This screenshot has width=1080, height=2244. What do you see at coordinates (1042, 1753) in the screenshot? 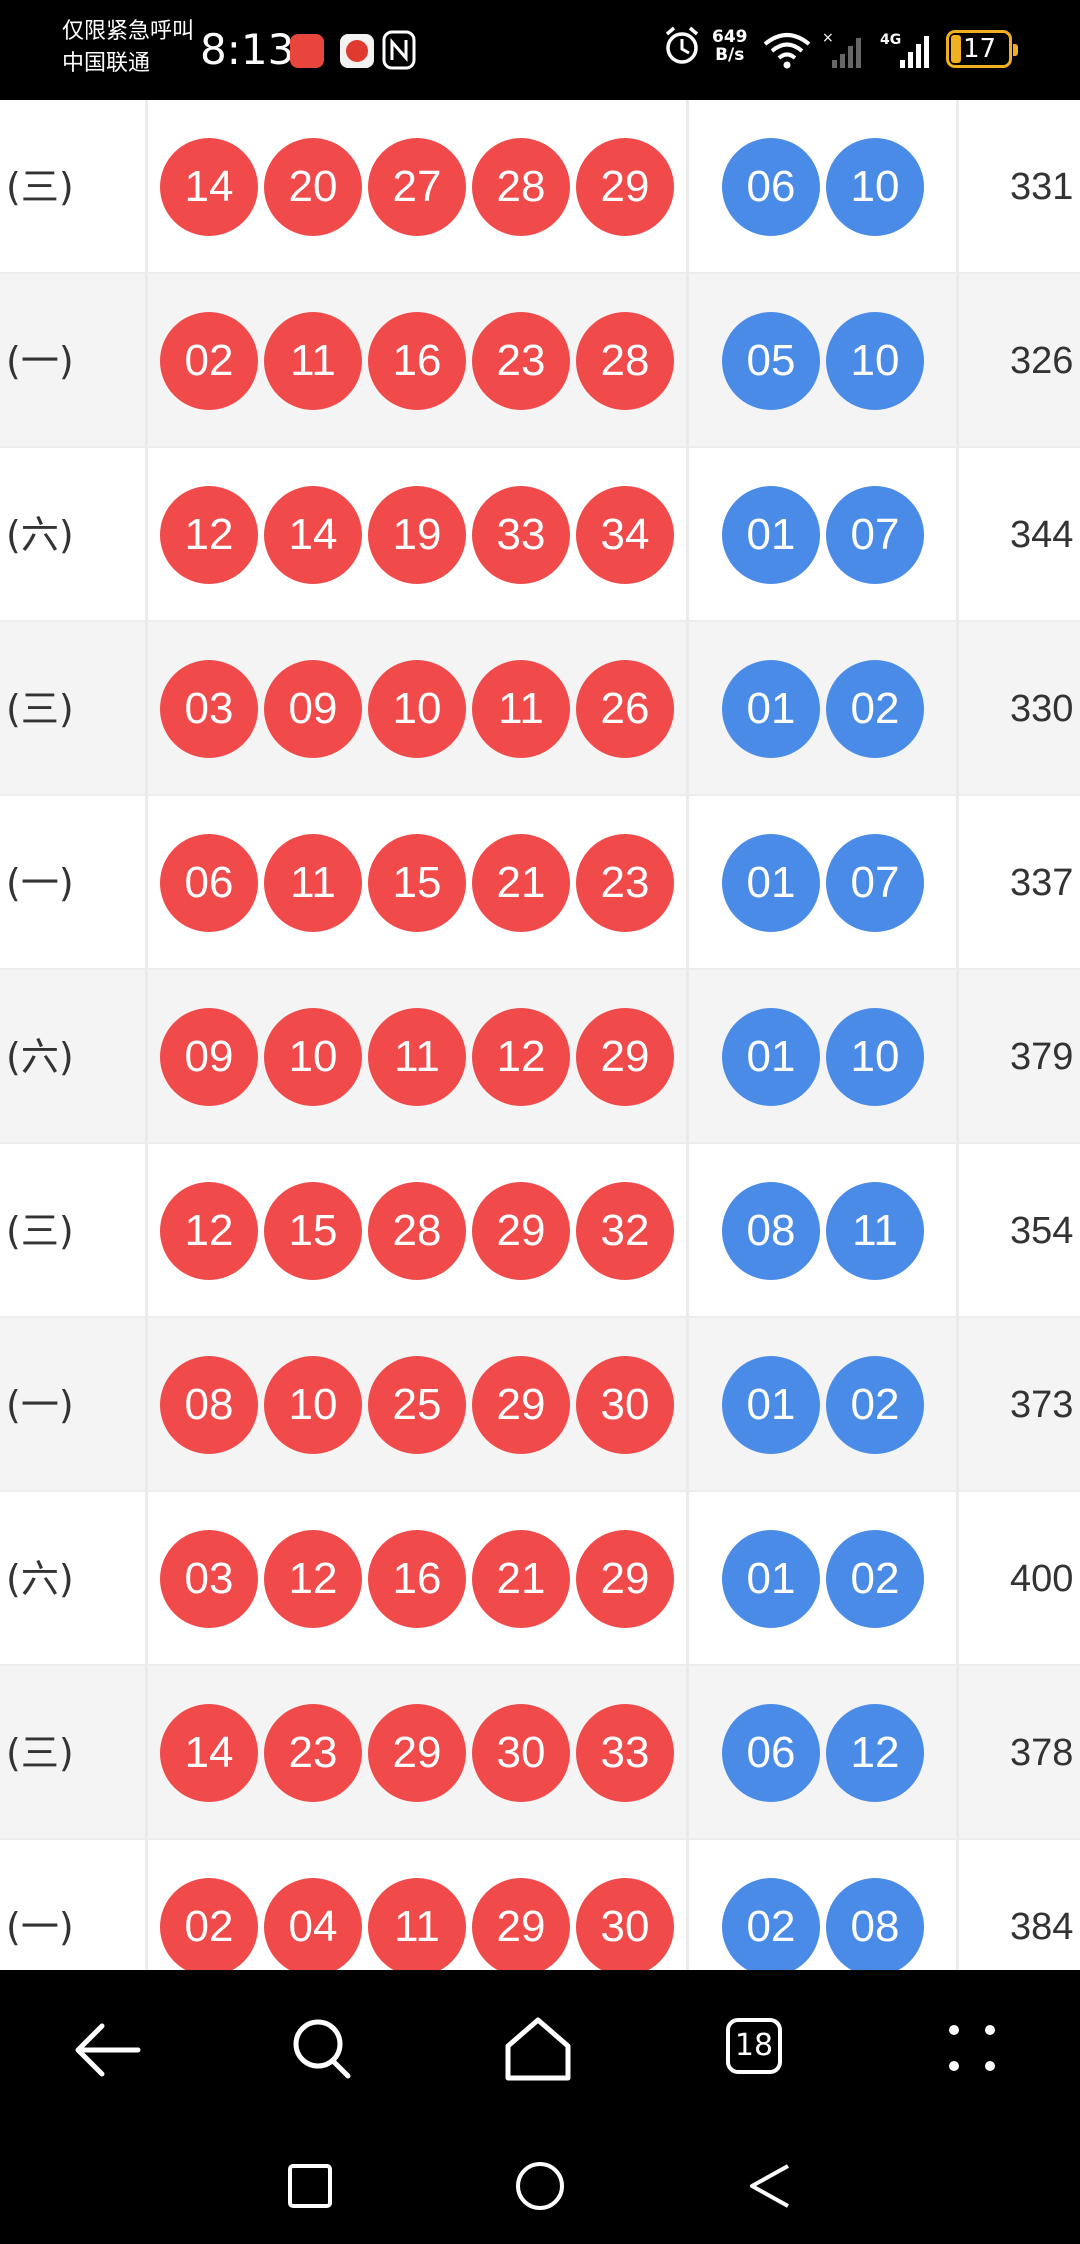
I see `sum-value: 378` at bounding box center [1042, 1753].